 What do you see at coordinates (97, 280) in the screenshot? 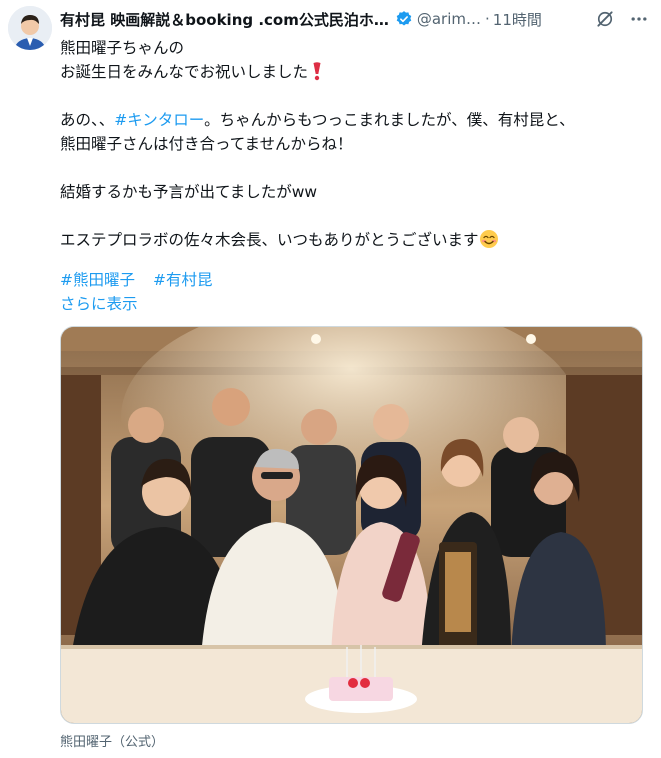
I see `hashtag-link: #熊田曜子` at bounding box center [97, 280].